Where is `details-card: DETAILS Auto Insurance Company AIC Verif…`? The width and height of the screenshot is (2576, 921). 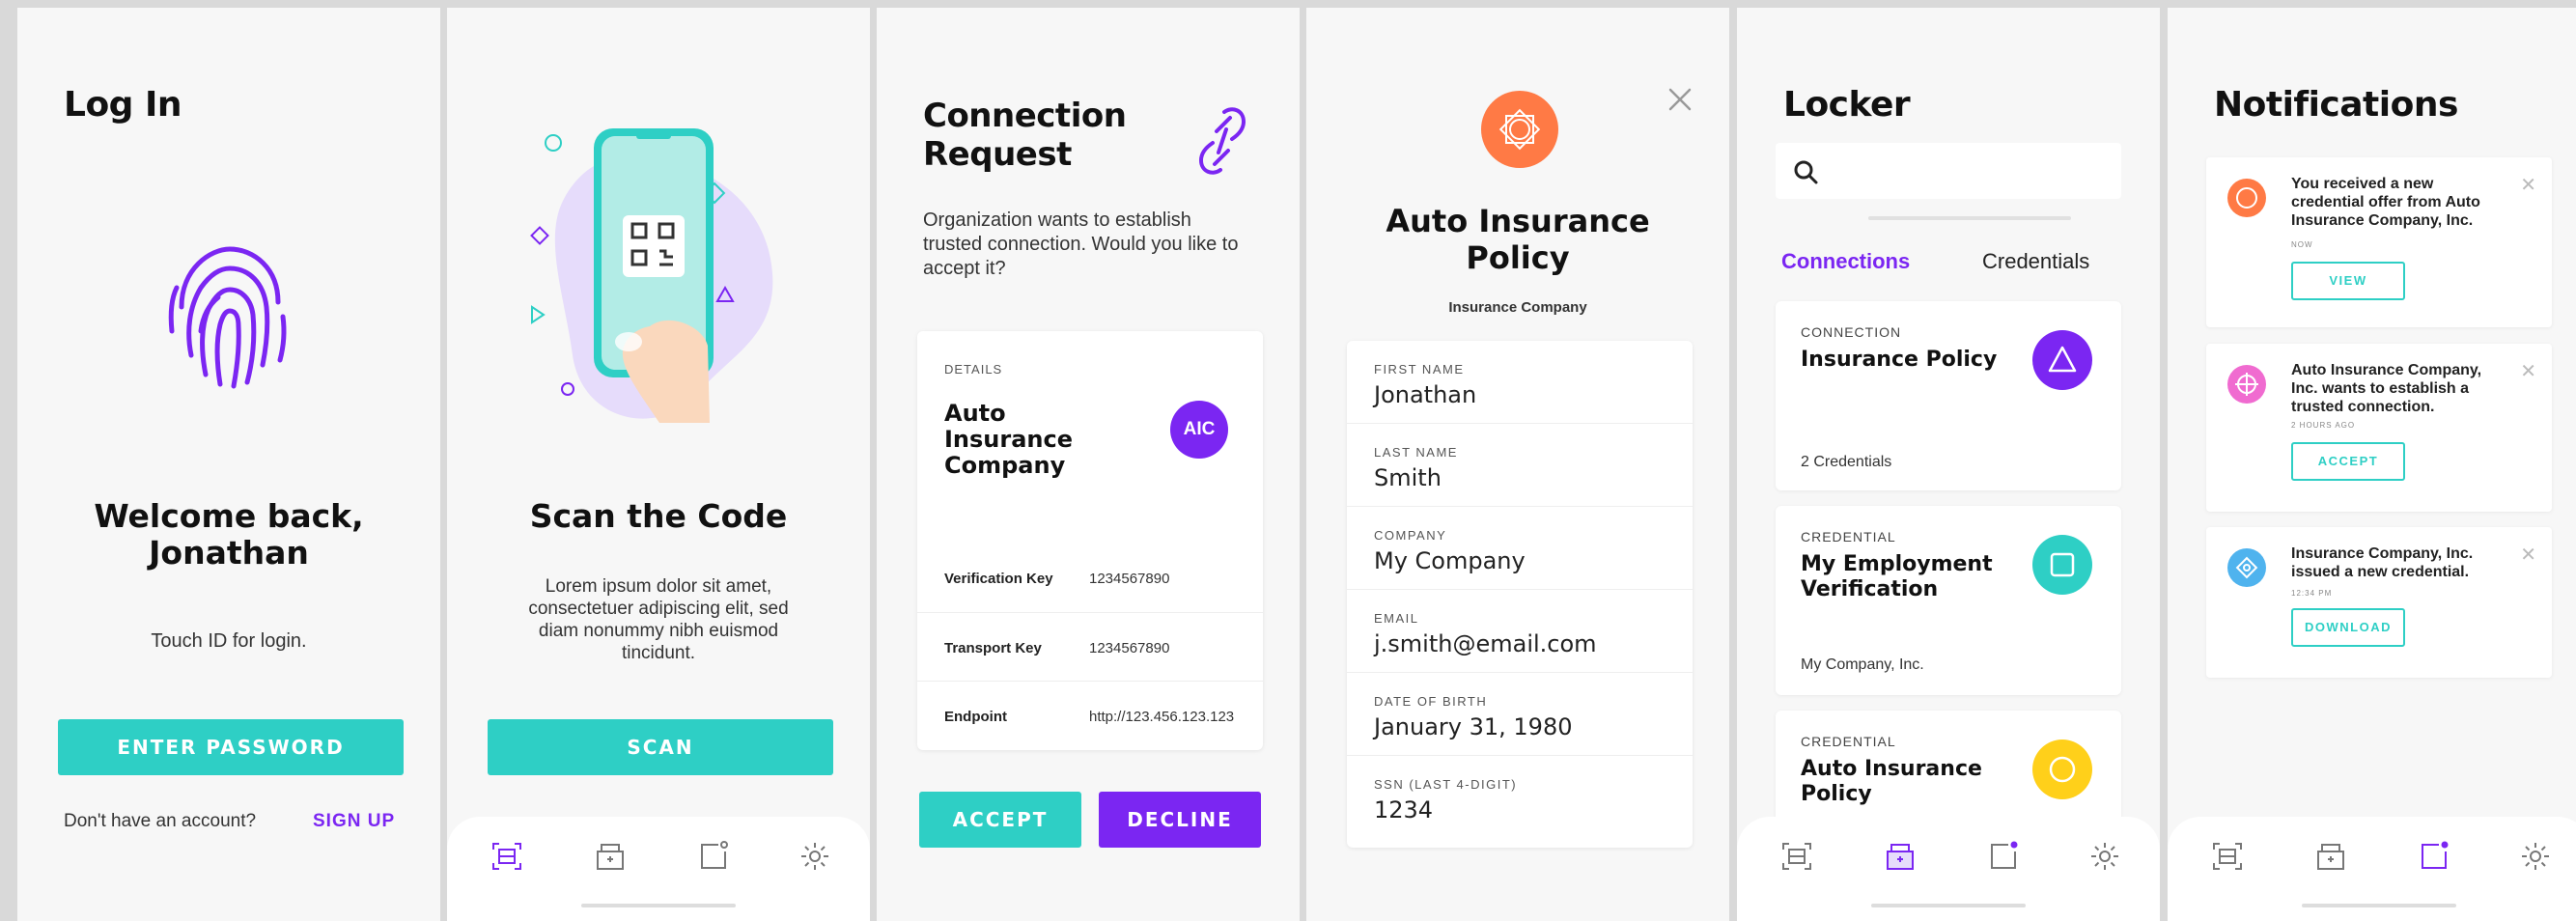 details-card: DETAILS Auto Insurance Company AIC Verif… is located at coordinates (1090, 540).